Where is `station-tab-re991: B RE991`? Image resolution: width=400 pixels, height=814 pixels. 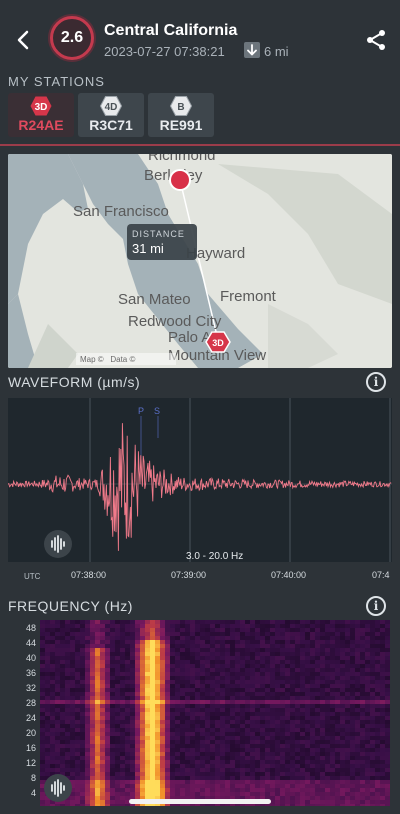 station-tab-re991: B RE991 is located at coordinates (181, 115).